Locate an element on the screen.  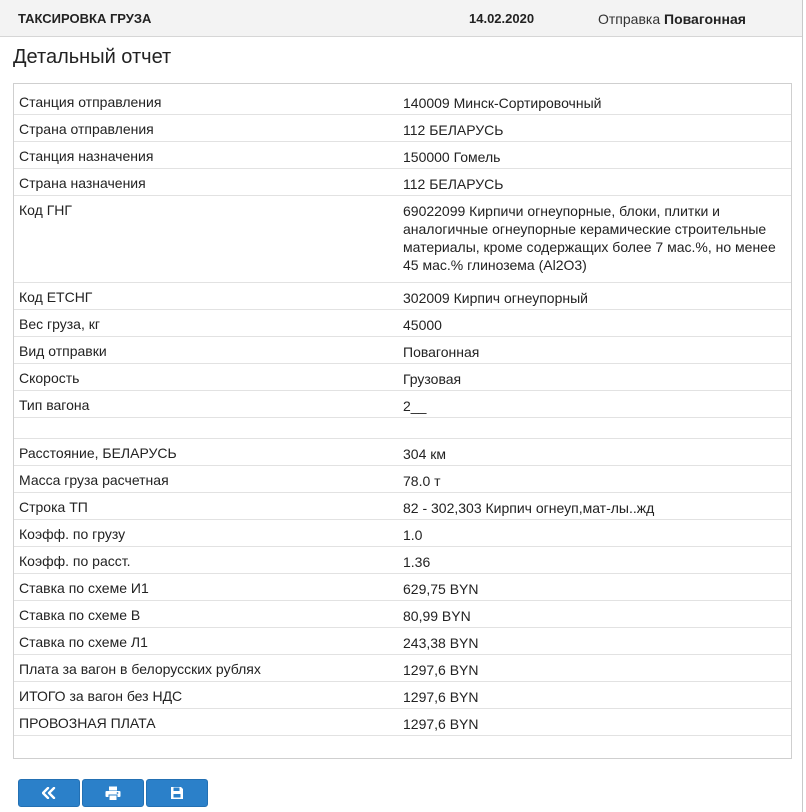
row-key: Станция отправления is located at coordinates (90, 102).